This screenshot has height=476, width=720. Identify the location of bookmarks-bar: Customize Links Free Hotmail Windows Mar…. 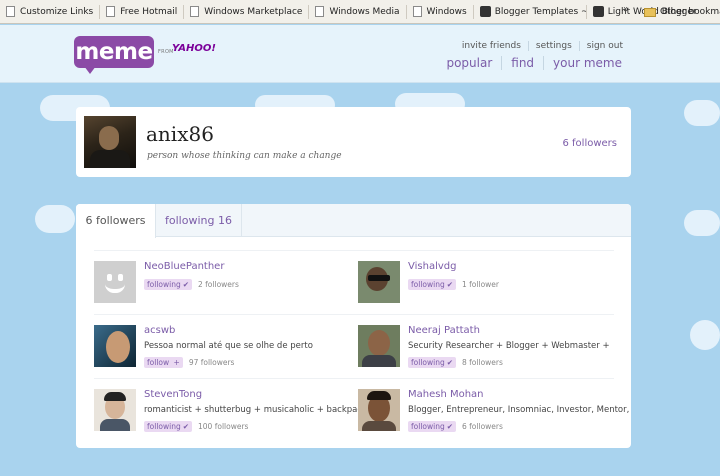
(360, 12).